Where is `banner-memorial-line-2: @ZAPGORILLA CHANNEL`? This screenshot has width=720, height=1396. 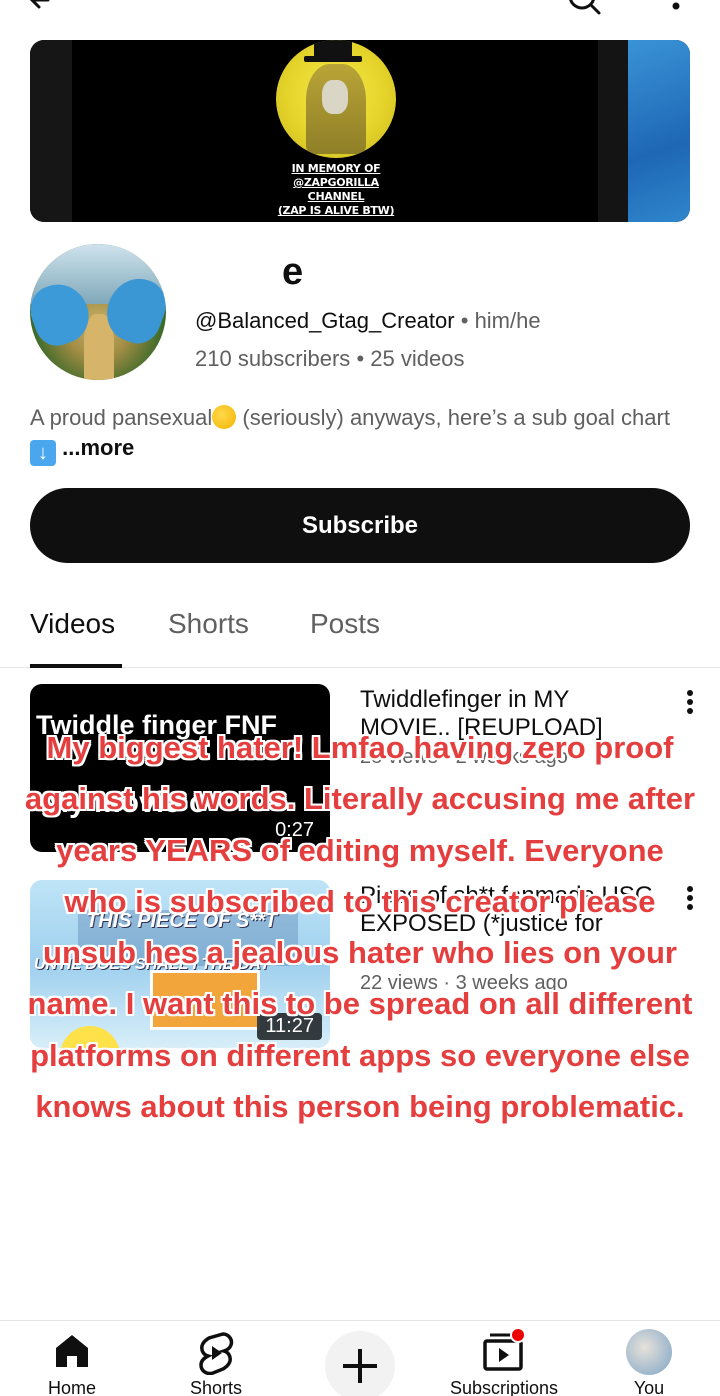 banner-memorial-line-2: @ZAPGORILLA CHANNEL is located at coordinates (336, 190).